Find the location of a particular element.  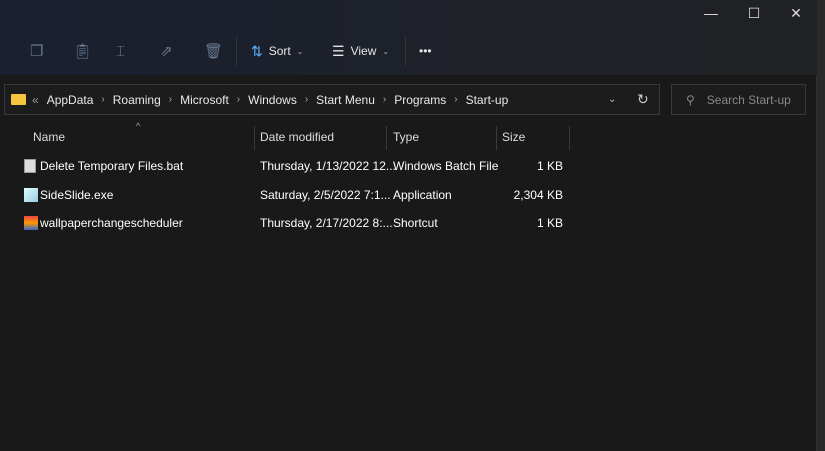

file-name: SideSlide.exe is located at coordinates (77, 195).